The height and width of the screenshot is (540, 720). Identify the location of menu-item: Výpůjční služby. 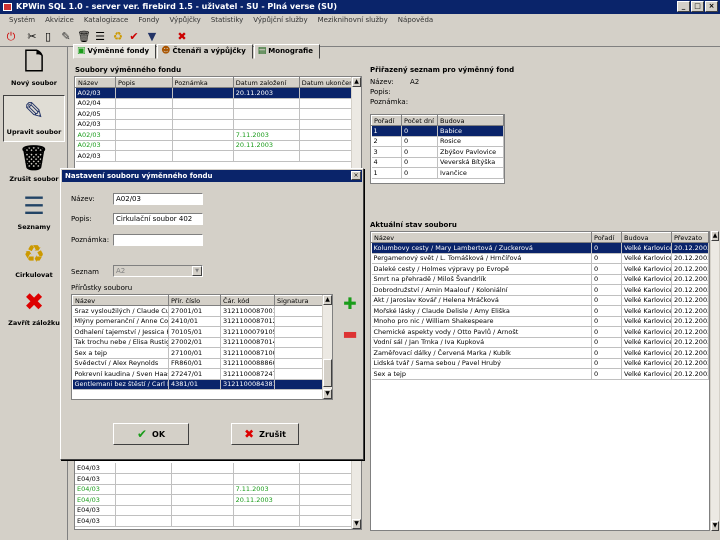
(280, 20).